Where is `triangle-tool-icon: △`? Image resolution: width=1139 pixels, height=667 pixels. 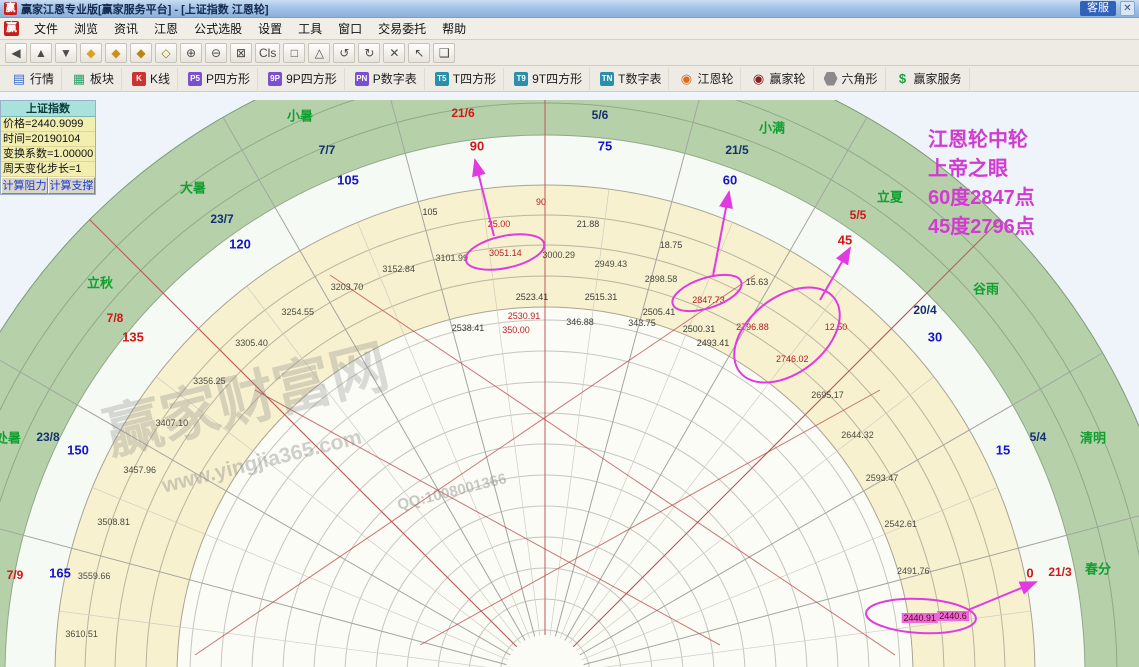
triangle-tool-icon: △ is located at coordinates (319, 52).